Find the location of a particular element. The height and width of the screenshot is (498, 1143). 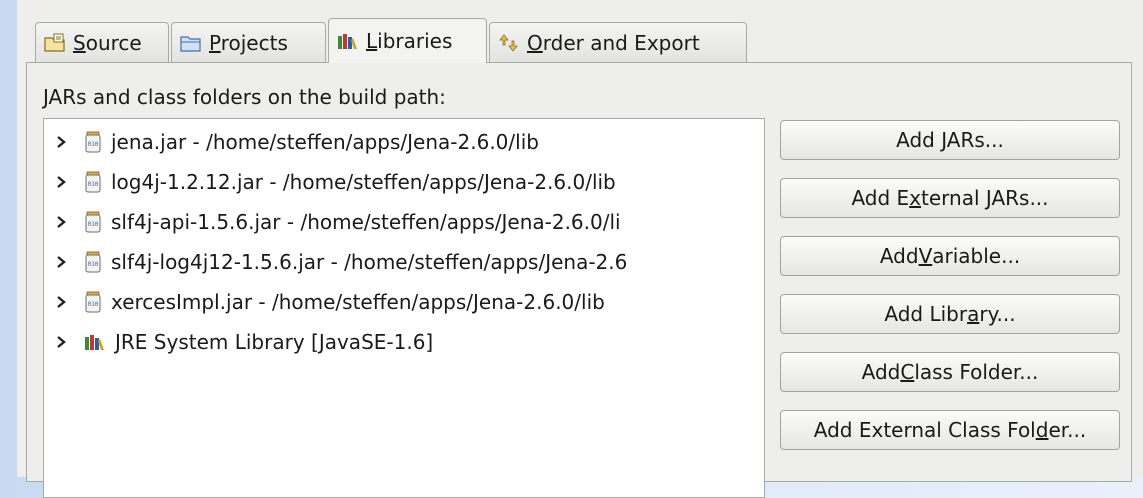

mnemonic: a is located at coordinates (973, 314).